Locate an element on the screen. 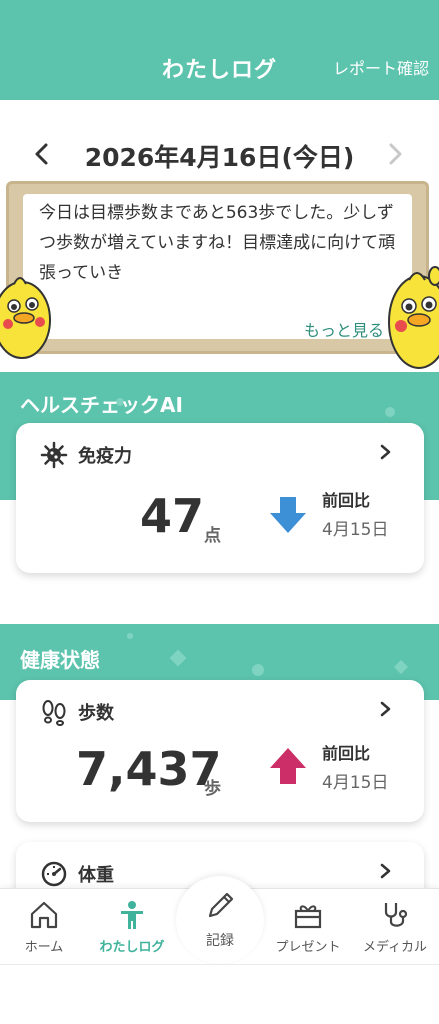 The height and width of the screenshot is (1024, 439). nav-item-present: プレゼント is located at coordinates (308, 927).